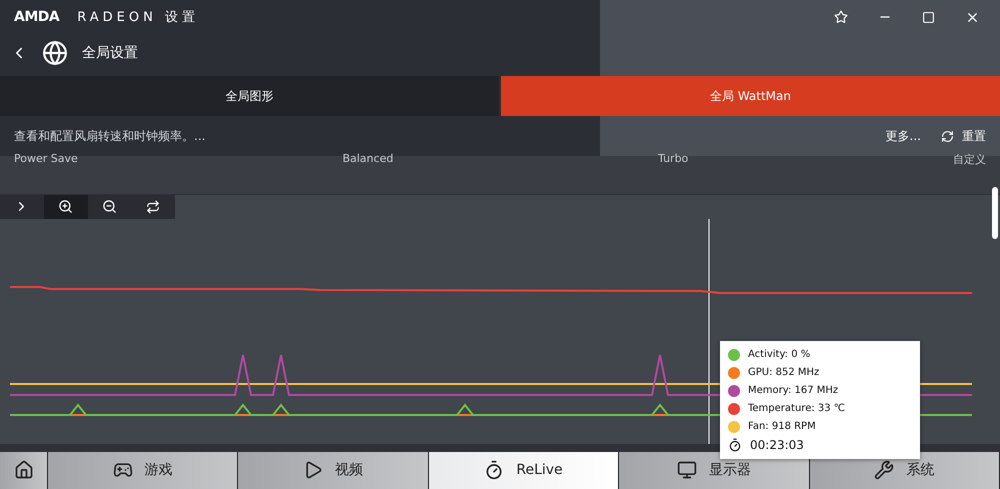 The height and width of the screenshot is (489, 1000). Describe the element at coordinates (995, 212) in the screenshot. I see `scrollbar-thumb` at that location.